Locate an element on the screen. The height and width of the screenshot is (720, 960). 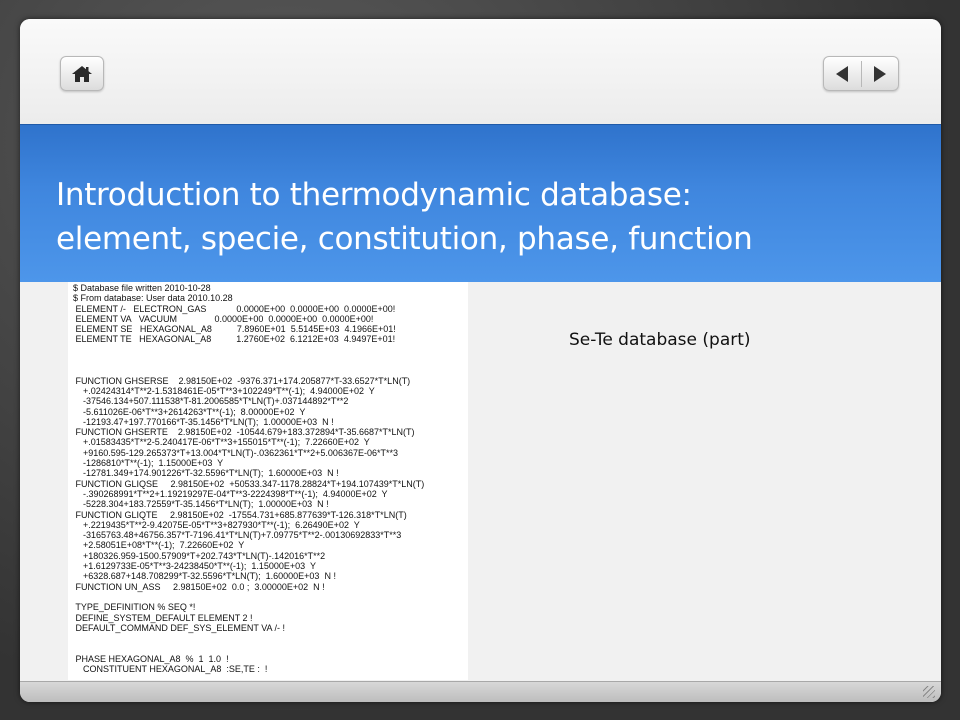
prev-next-control is located at coordinates (861, 73).